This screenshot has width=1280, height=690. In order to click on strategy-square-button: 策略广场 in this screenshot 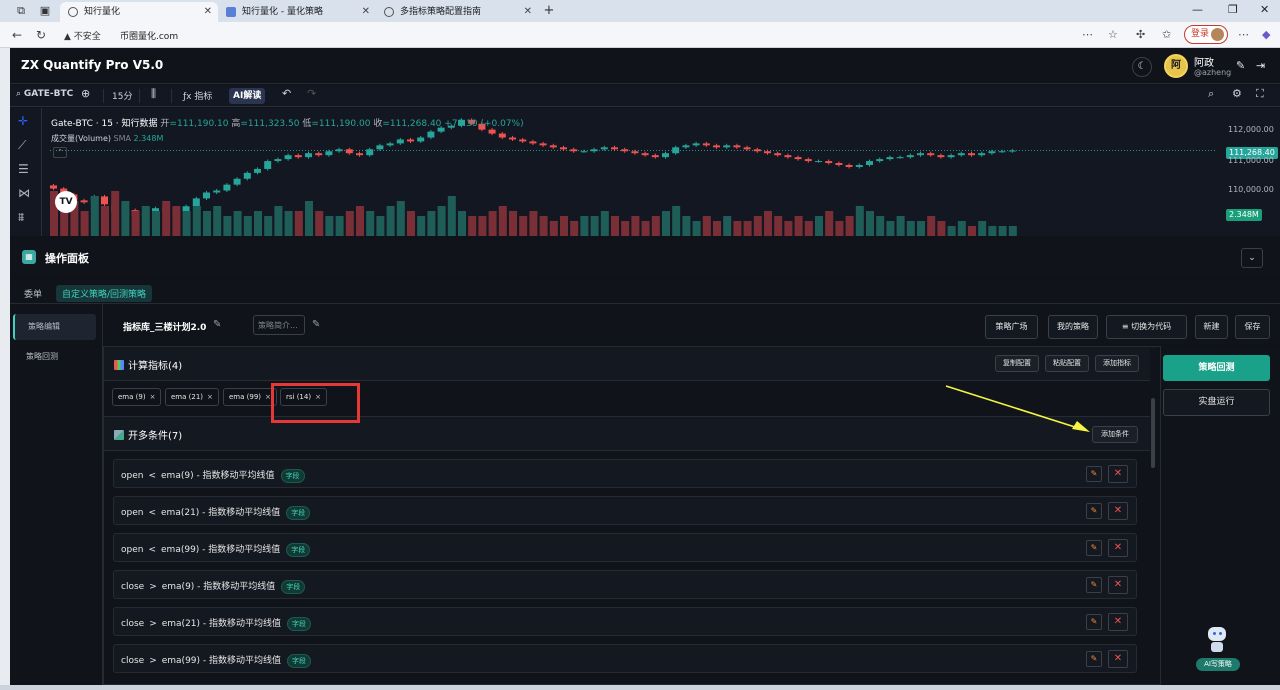, I will do `click(1011, 327)`.